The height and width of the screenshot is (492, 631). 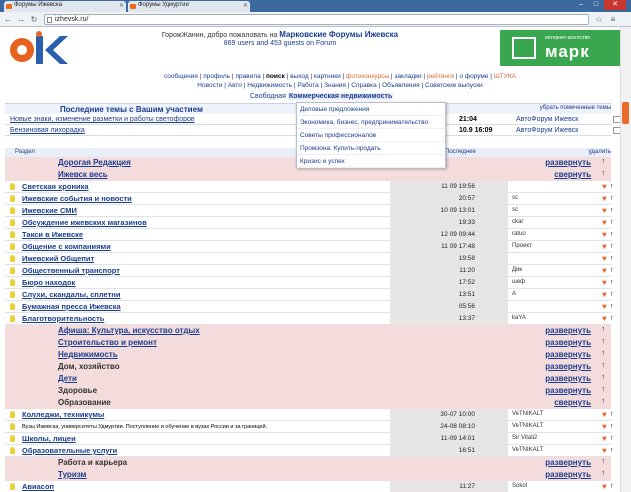 What do you see at coordinates (83, 174) in the screenshot?
I see `section-title: Ижевск весь` at bounding box center [83, 174].